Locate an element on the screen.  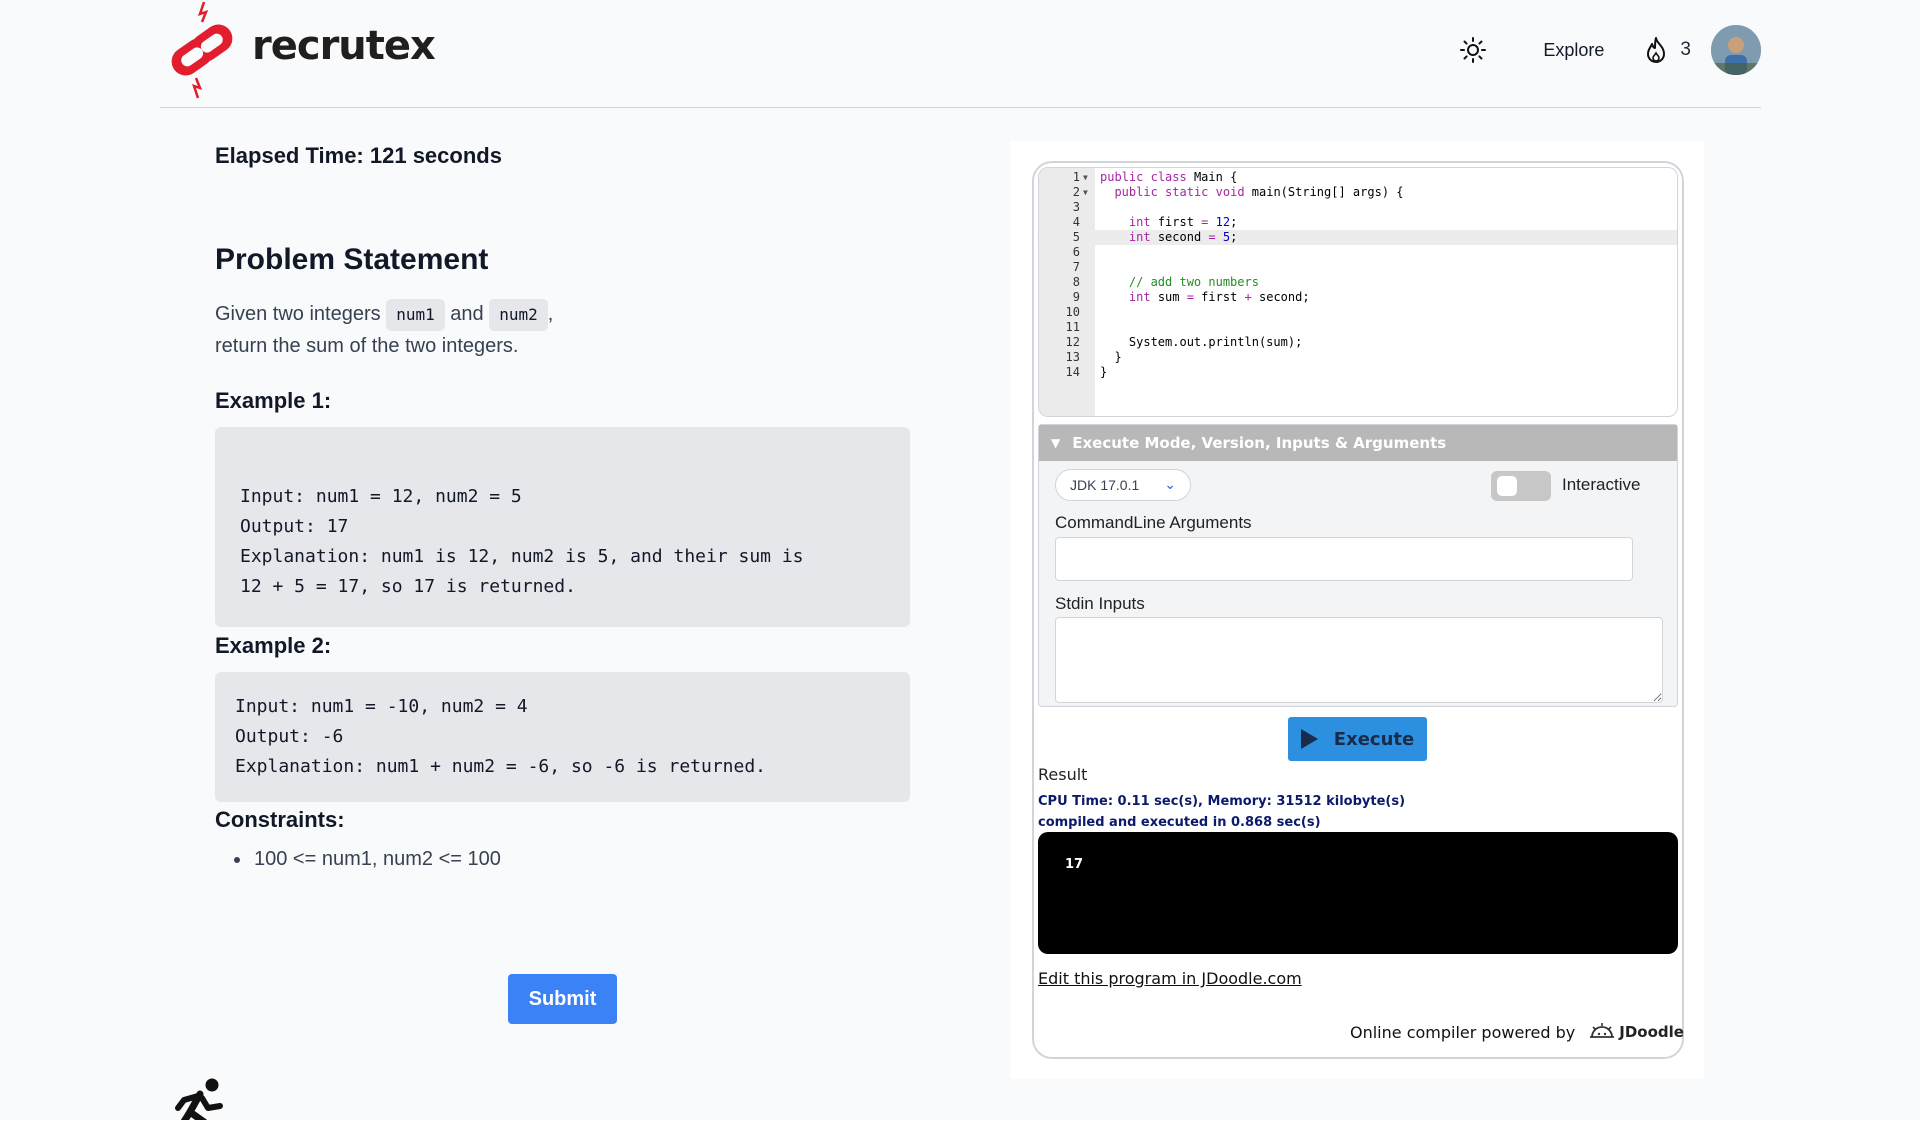
constraint-text: 100 <= num1, num2 <= 100 is located at coordinates (377, 859).